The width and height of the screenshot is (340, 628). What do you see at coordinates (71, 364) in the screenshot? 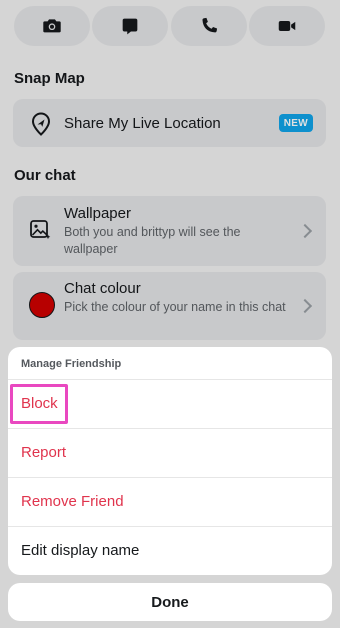
I see `sheet-title: Manage Friendship` at bounding box center [71, 364].